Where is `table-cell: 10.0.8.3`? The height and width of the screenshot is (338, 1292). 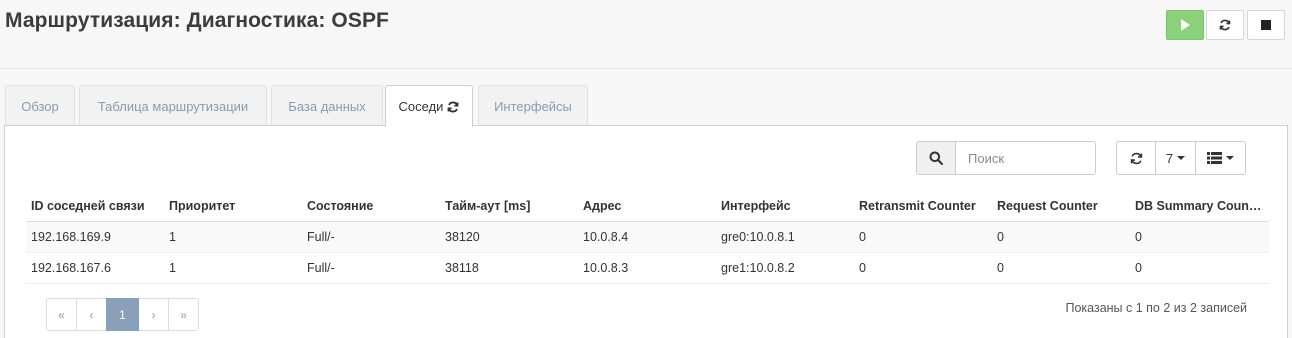 table-cell: 10.0.8.3 is located at coordinates (647, 268).